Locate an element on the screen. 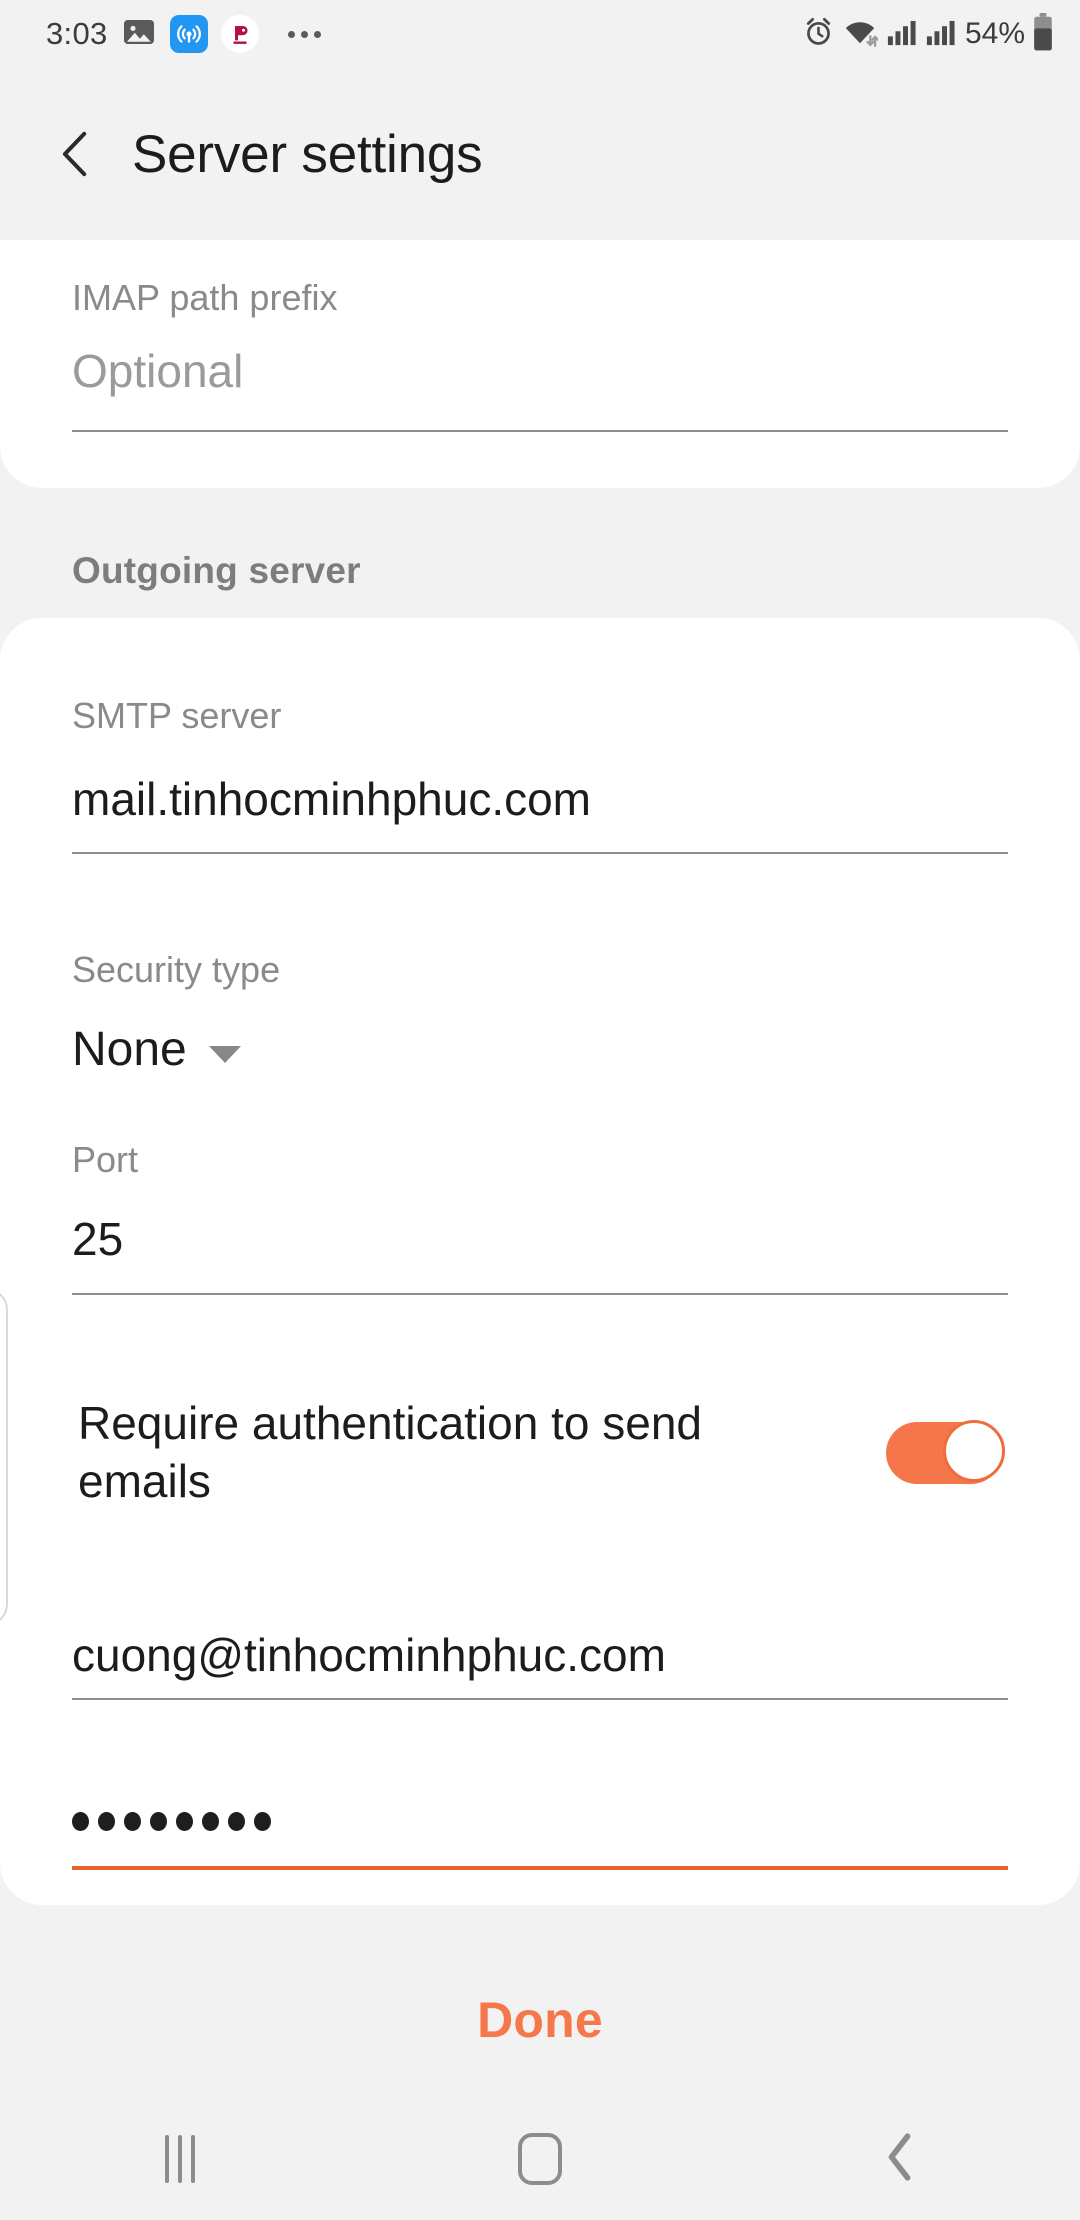 Image resolution: width=1080 pixels, height=2220 pixels. home-icon is located at coordinates (540, 2159).